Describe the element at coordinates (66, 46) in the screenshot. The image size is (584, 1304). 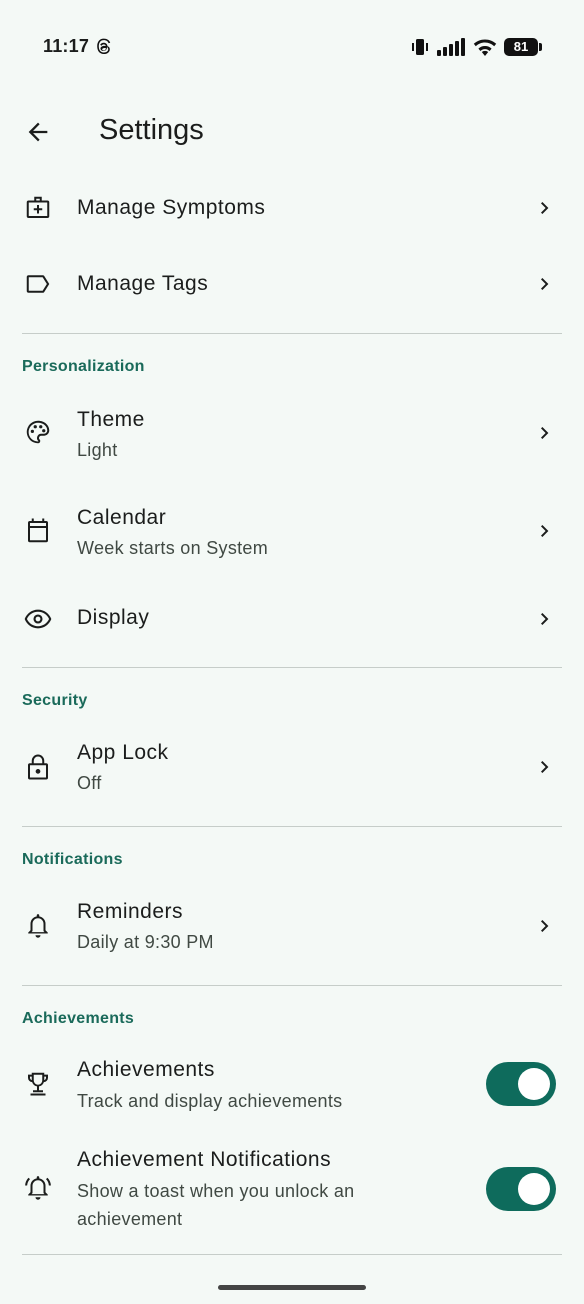
I see `status-time: 11:17` at that location.